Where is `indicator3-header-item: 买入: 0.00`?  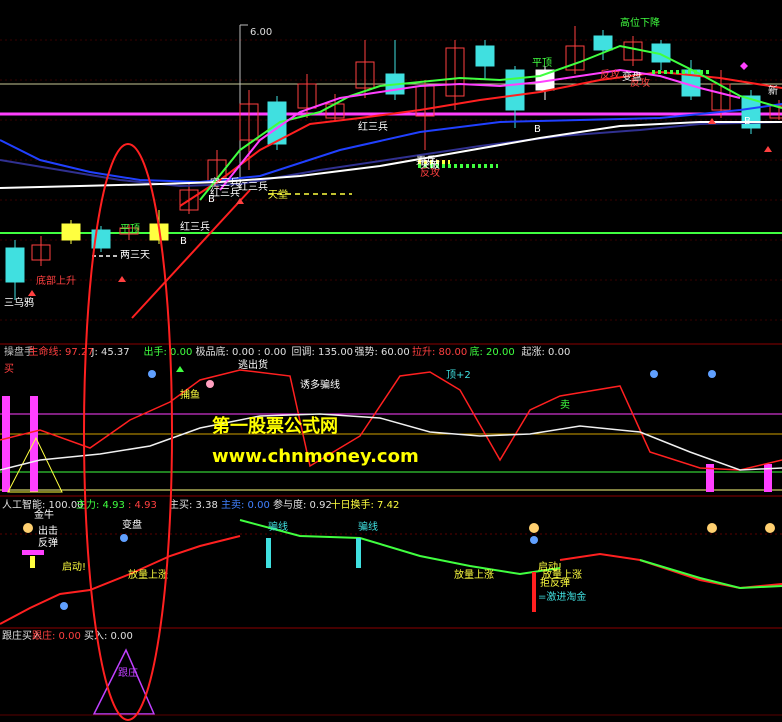 indicator3-header-item: 买入: 0.00 is located at coordinates (108, 636).